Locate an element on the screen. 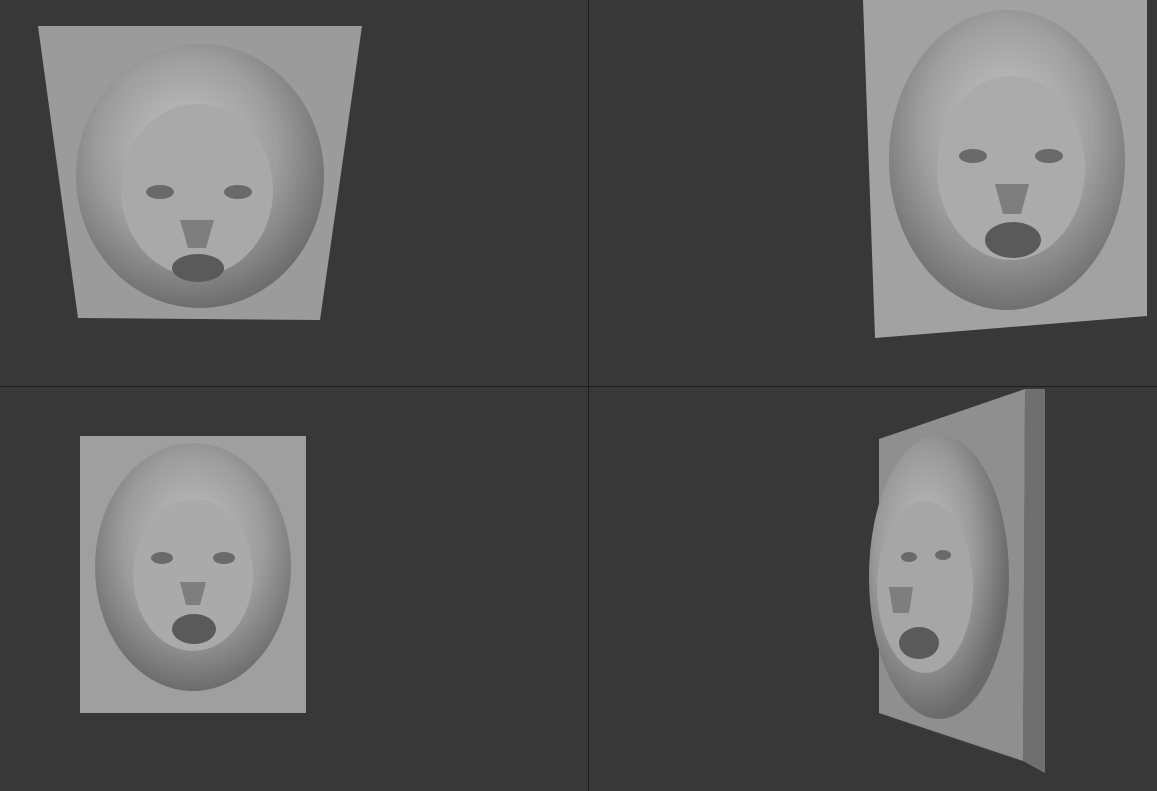 The height and width of the screenshot is (791, 1157). relief-model-top-right is located at coordinates (1005, 169).